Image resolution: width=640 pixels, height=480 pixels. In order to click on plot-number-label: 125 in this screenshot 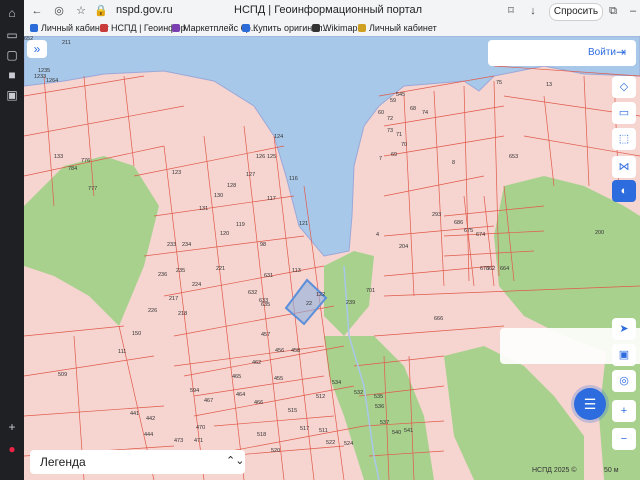, I will do `click(272, 157)`.